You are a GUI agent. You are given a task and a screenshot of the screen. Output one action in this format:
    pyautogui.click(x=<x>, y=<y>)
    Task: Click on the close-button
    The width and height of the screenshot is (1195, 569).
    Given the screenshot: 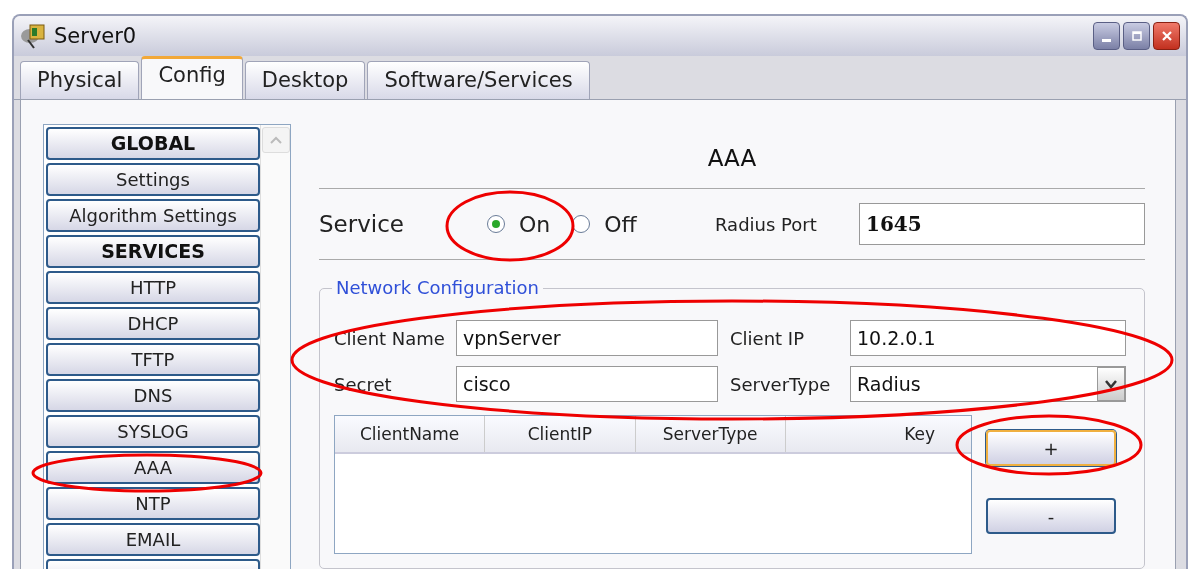 What is the action you would take?
    pyautogui.click(x=1166, y=36)
    